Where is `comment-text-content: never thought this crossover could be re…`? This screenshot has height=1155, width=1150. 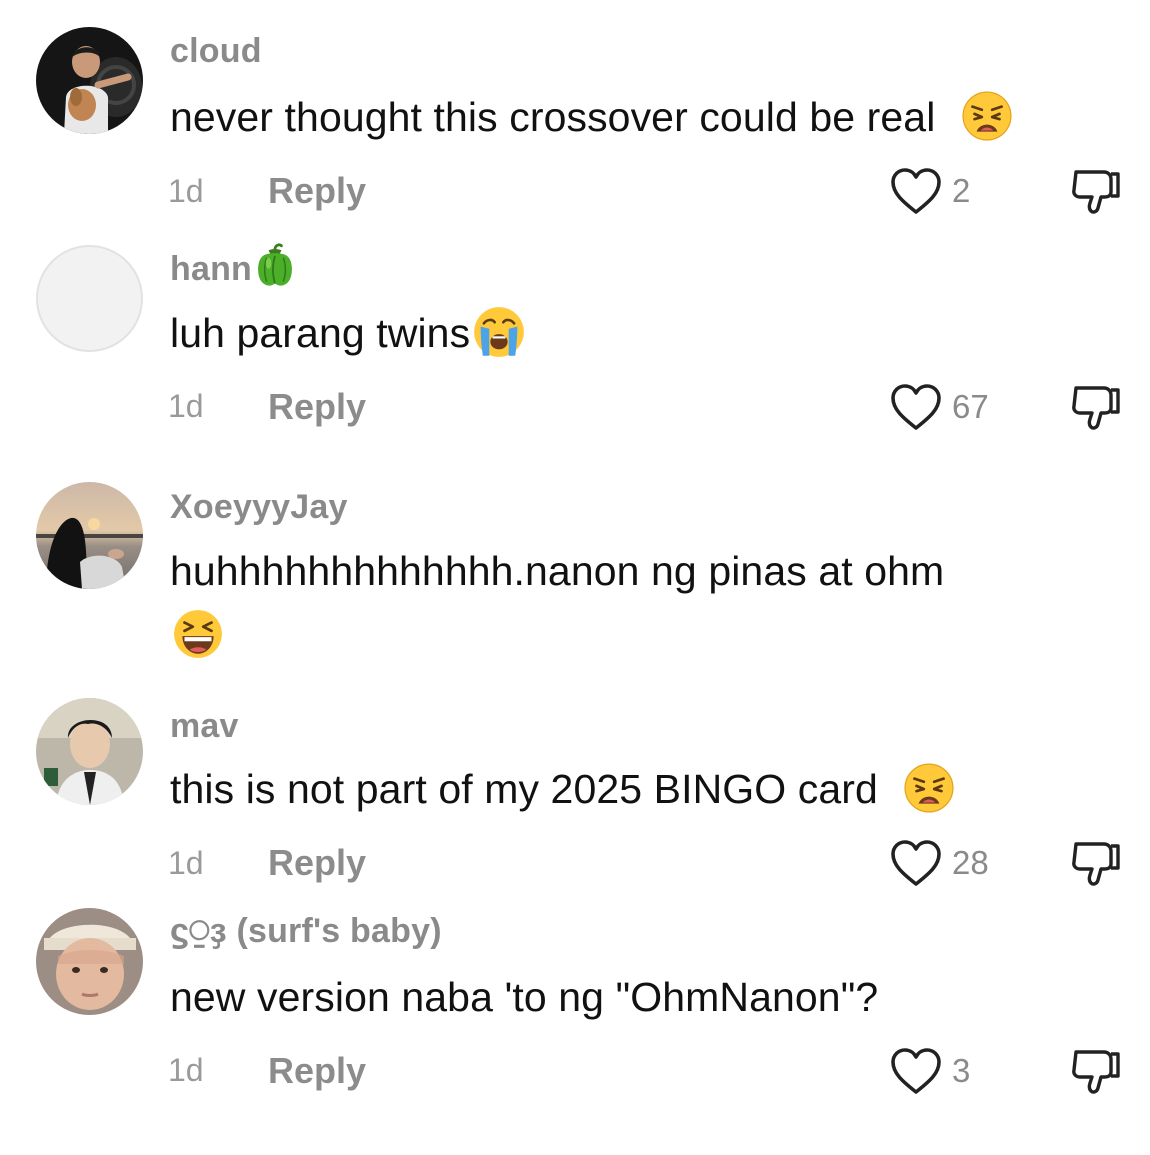
comment-text-content: never thought this crossover could be re… is located at coordinates (553, 117).